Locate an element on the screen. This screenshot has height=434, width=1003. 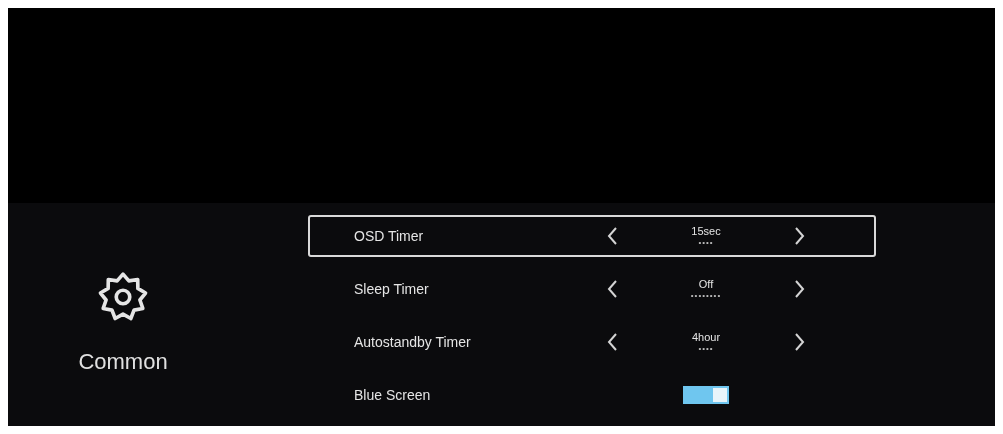
toggle-switch is located at coordinates (706, 395).